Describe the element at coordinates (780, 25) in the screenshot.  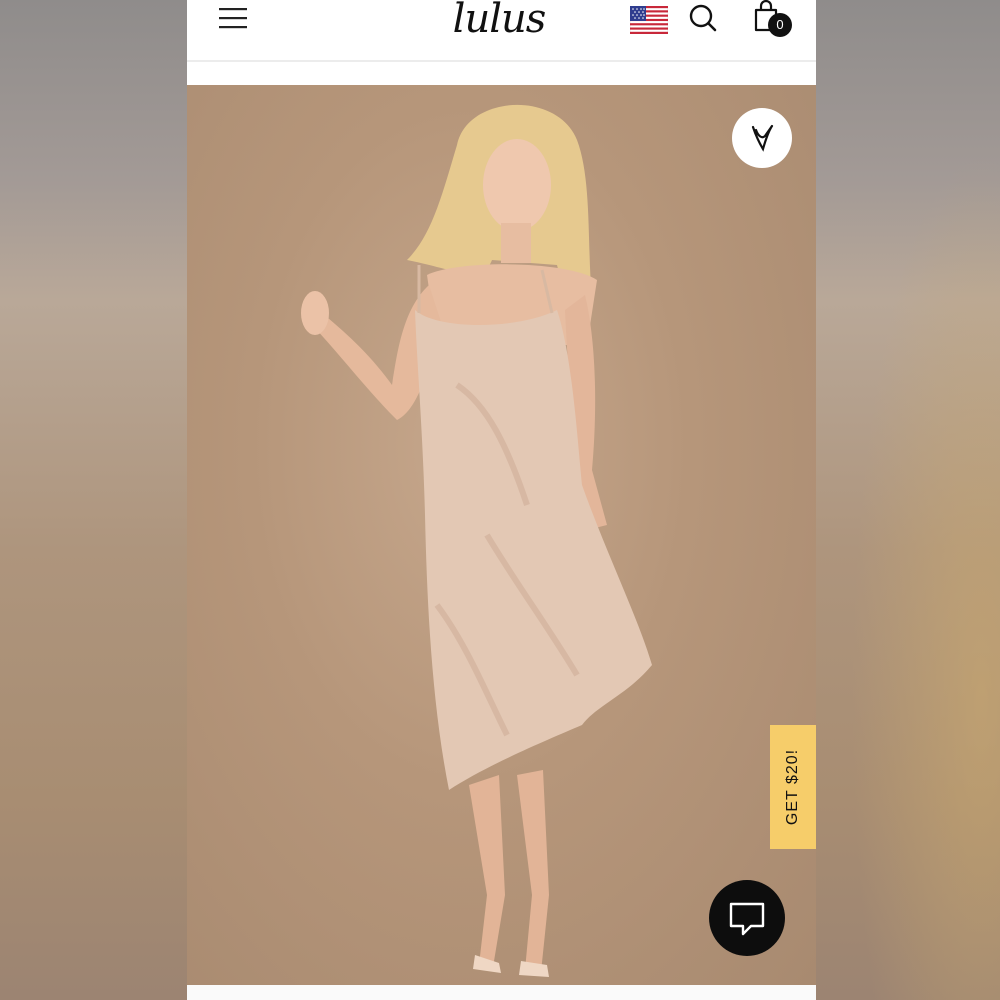
I see `cart-count-badge: 0` at that location.